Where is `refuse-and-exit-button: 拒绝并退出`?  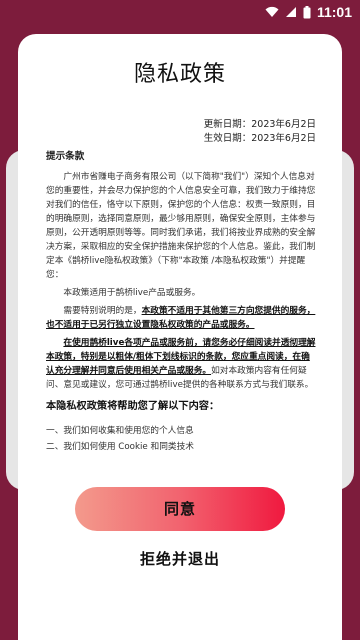 refuse-and-exit-button: 拒绝并退出 is located at coordinates (180, 558).